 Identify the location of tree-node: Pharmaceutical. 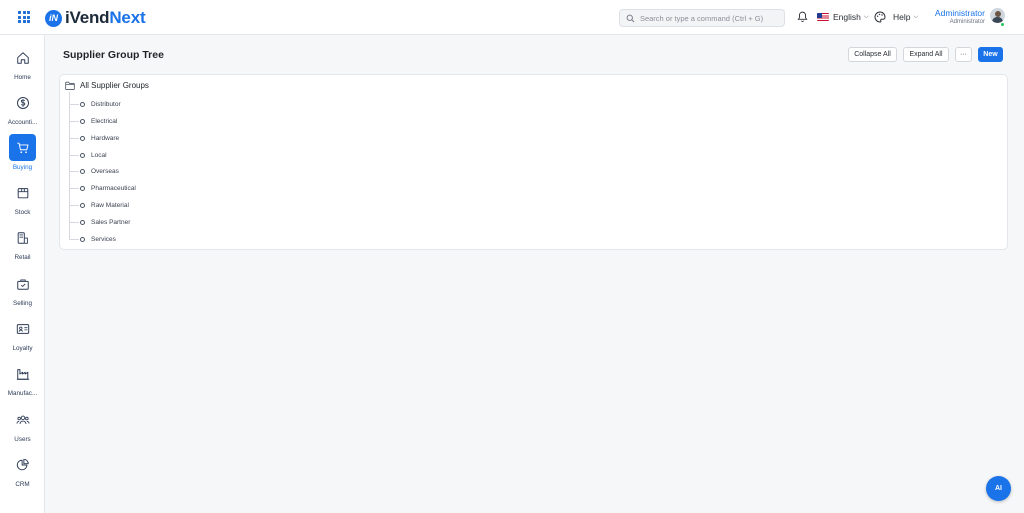
(102, 188).